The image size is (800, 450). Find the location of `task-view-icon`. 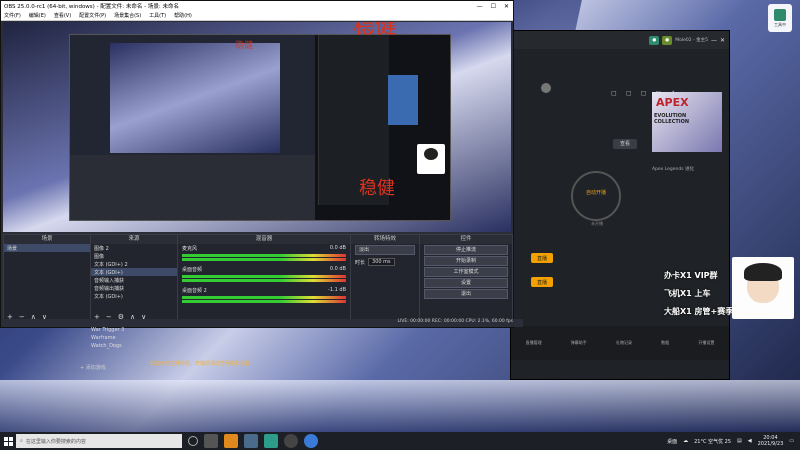

task-view-icon is located at coordinates (211, 441).